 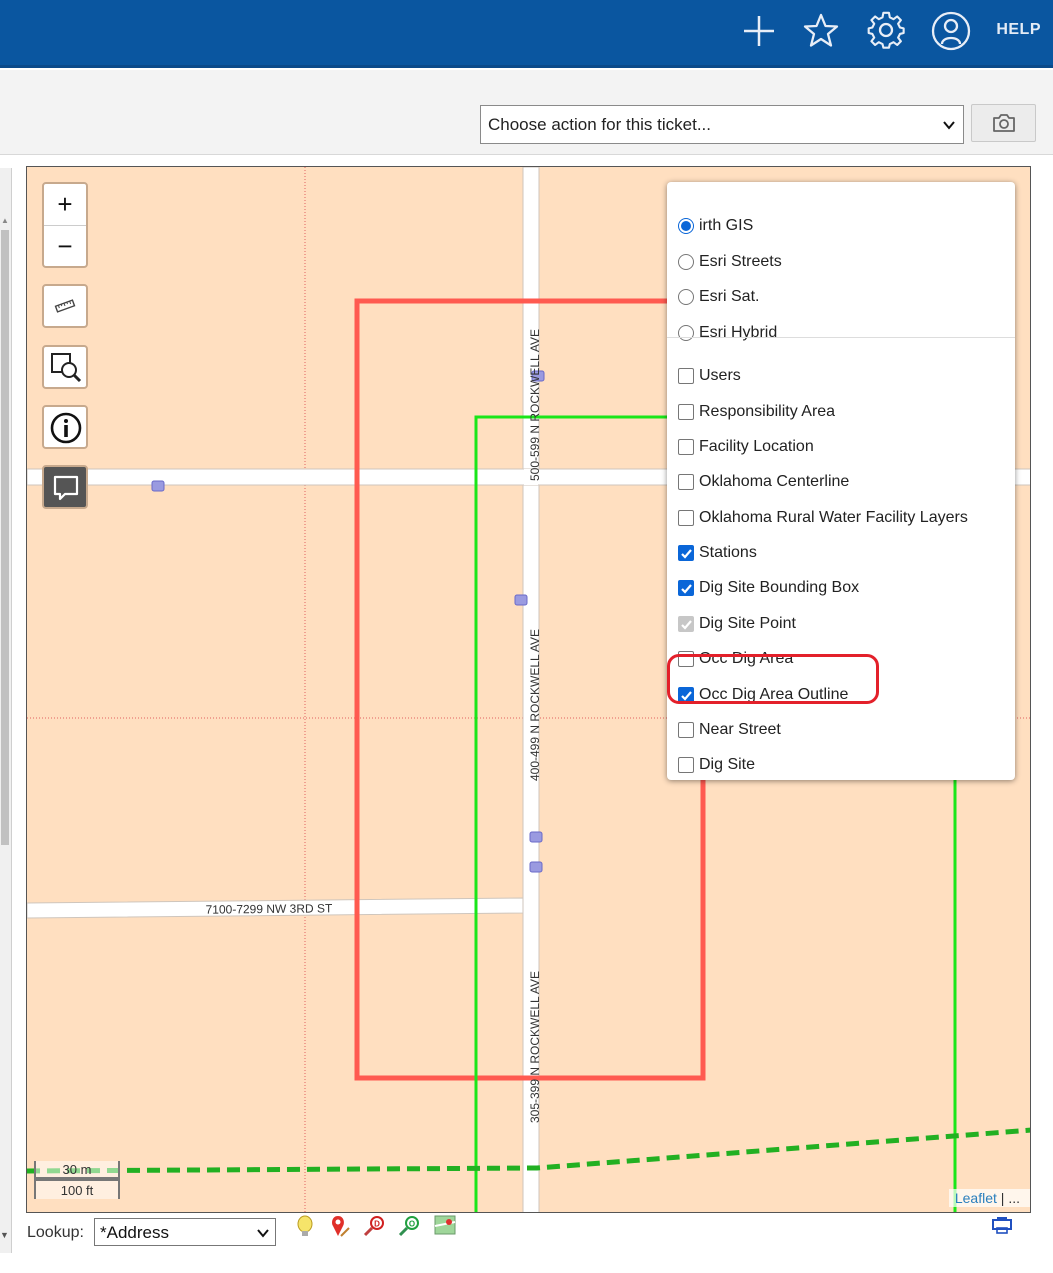 I want to click on star-icon, so click(x=821, y=31).